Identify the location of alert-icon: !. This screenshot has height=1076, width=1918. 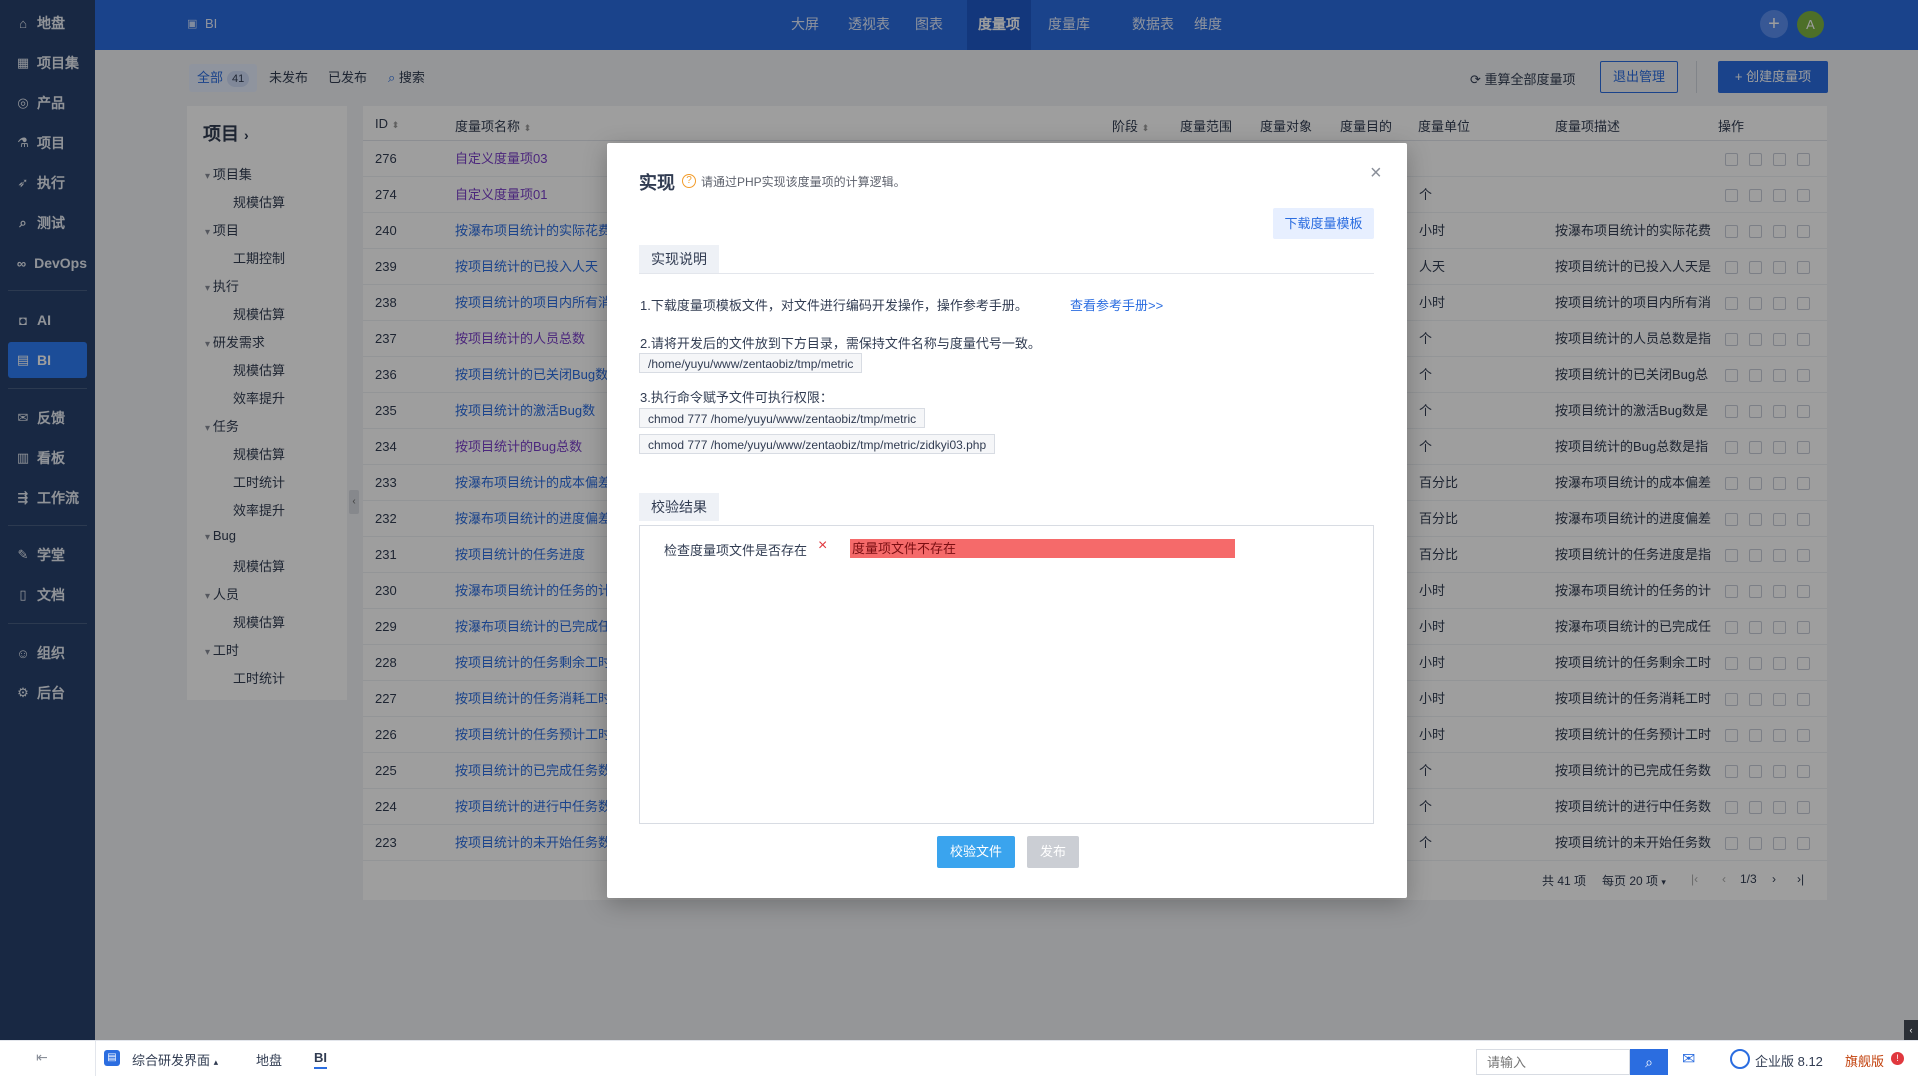
(1897, 1058).